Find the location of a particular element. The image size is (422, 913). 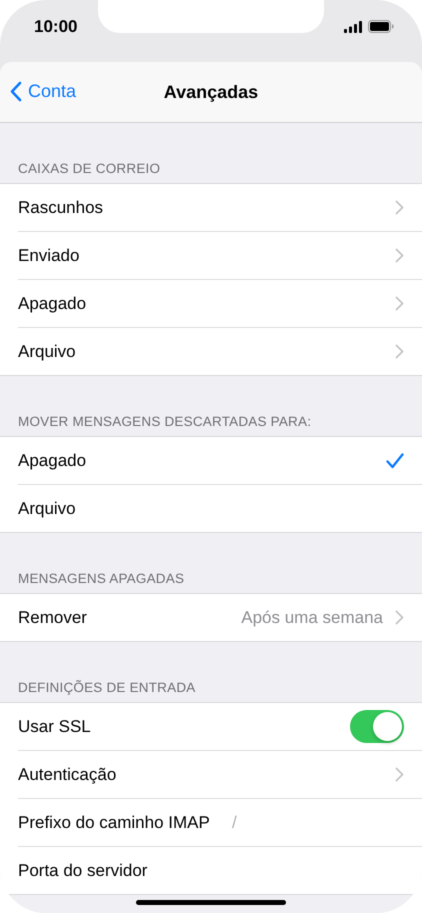

list-row: Remover Após uma semana is located at coordinates (211, 617).